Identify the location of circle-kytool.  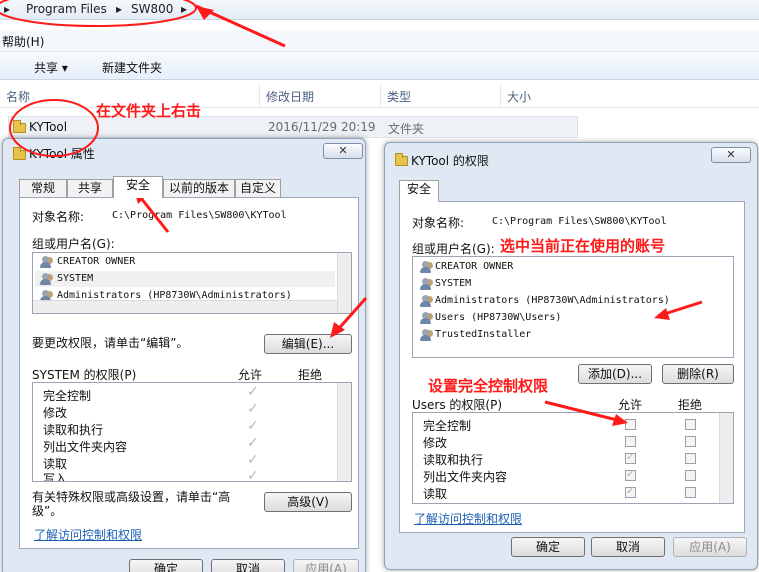
(54, 128).